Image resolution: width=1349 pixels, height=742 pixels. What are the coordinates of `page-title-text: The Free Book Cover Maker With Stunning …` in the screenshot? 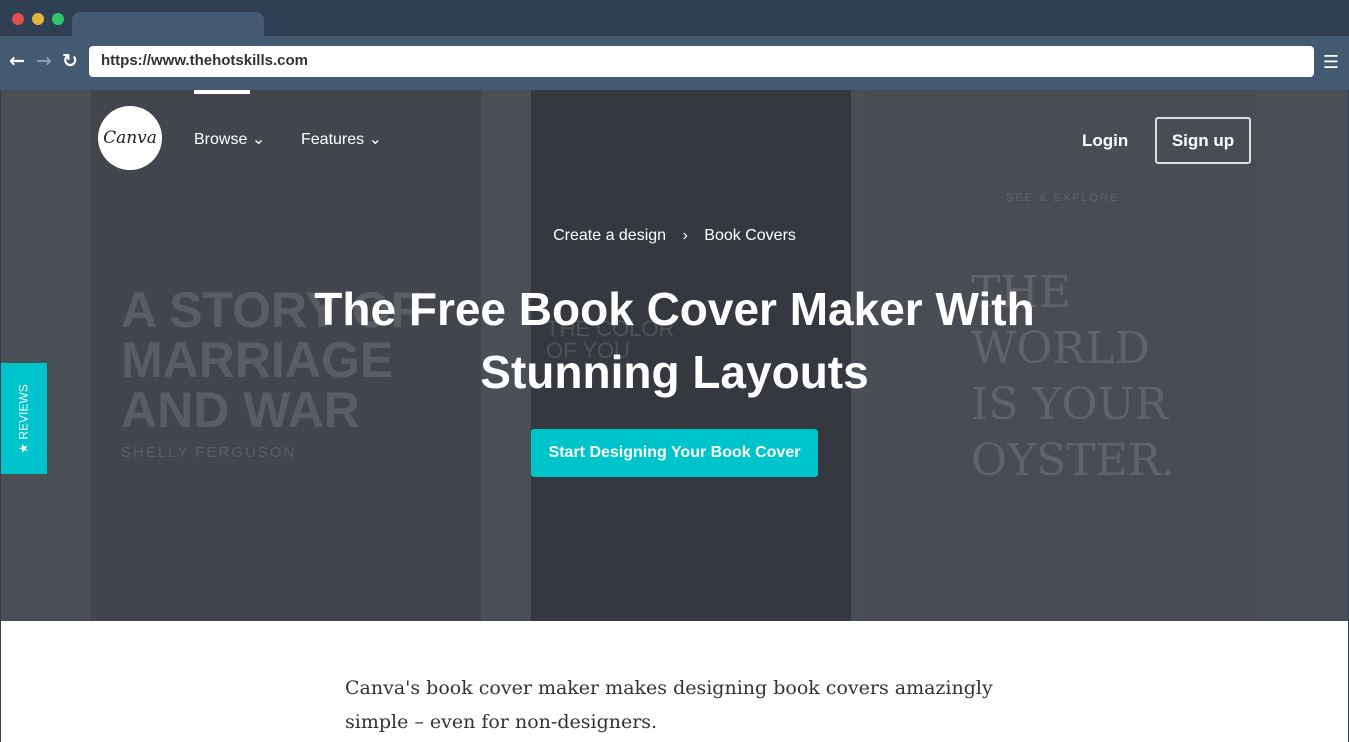 It's located at (674, 340).